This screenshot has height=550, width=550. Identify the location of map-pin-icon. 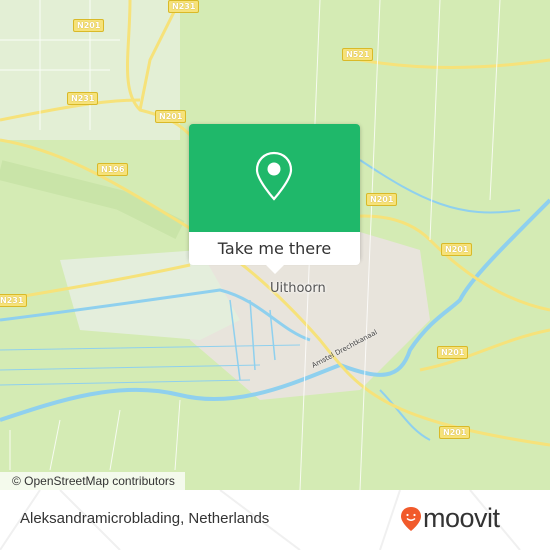
(274, 176).